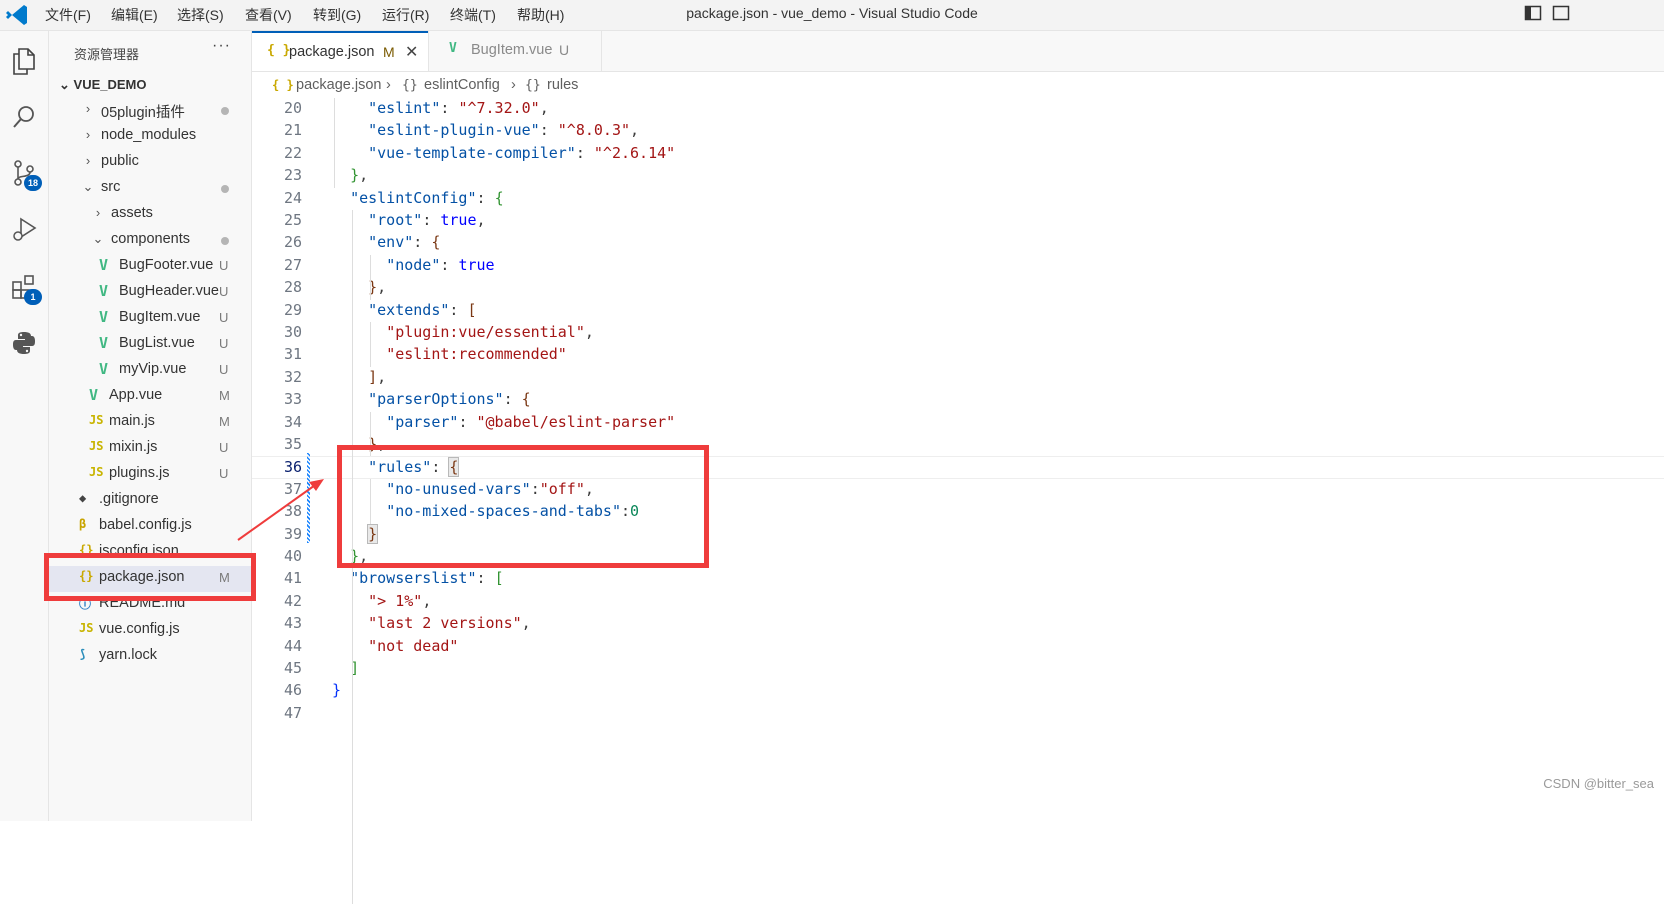 The height and width of the screenshot is (904, 1664). What do you see at coordinates (958, 647) in the screenshot?
I see `code-line: 44 "not dead"` at bounding box center [958, 647].